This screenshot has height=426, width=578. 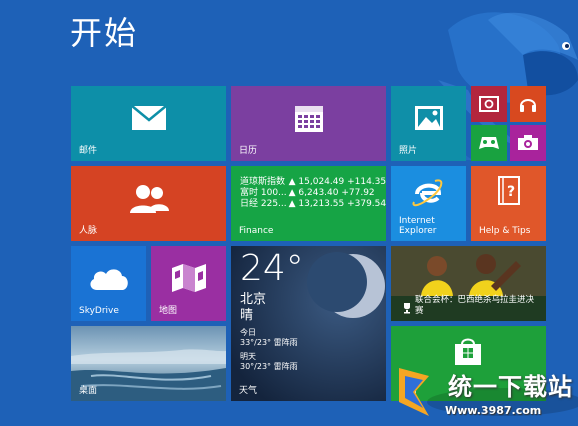 I want to click on video-tile, so click(x=489, y=104).